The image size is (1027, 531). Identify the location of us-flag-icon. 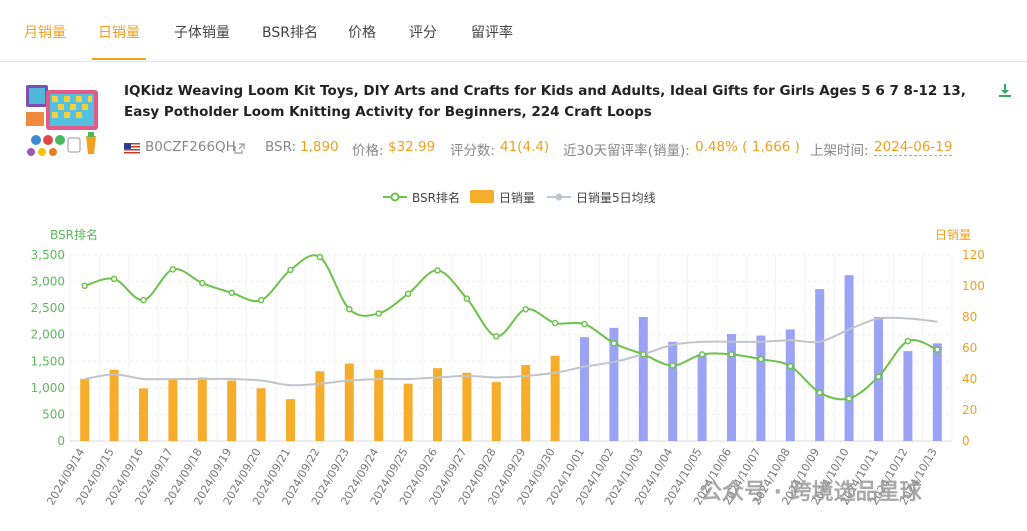
(132, 148).